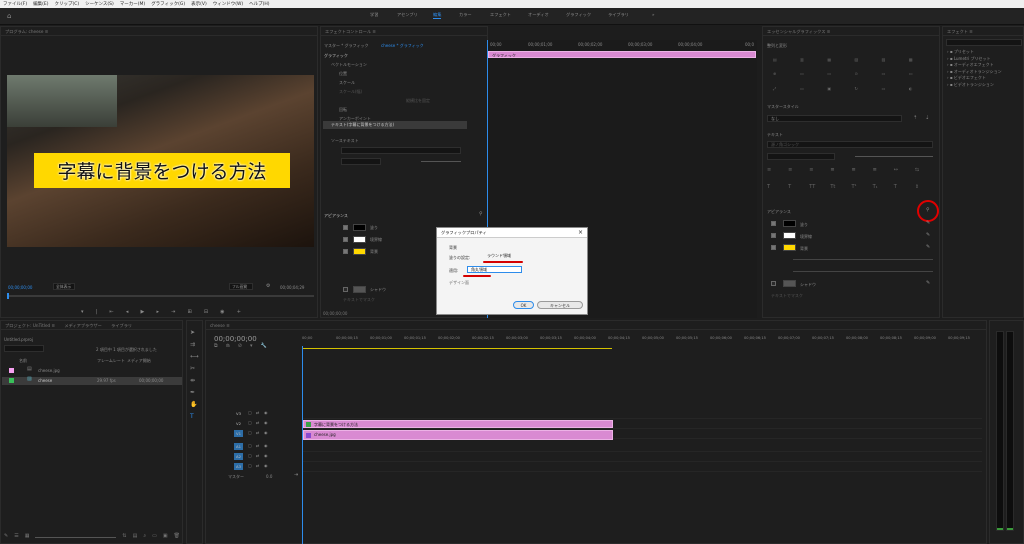 This screenshot has width=1024, height=544. I want to click on timeline-playhead, so click(302, 445).